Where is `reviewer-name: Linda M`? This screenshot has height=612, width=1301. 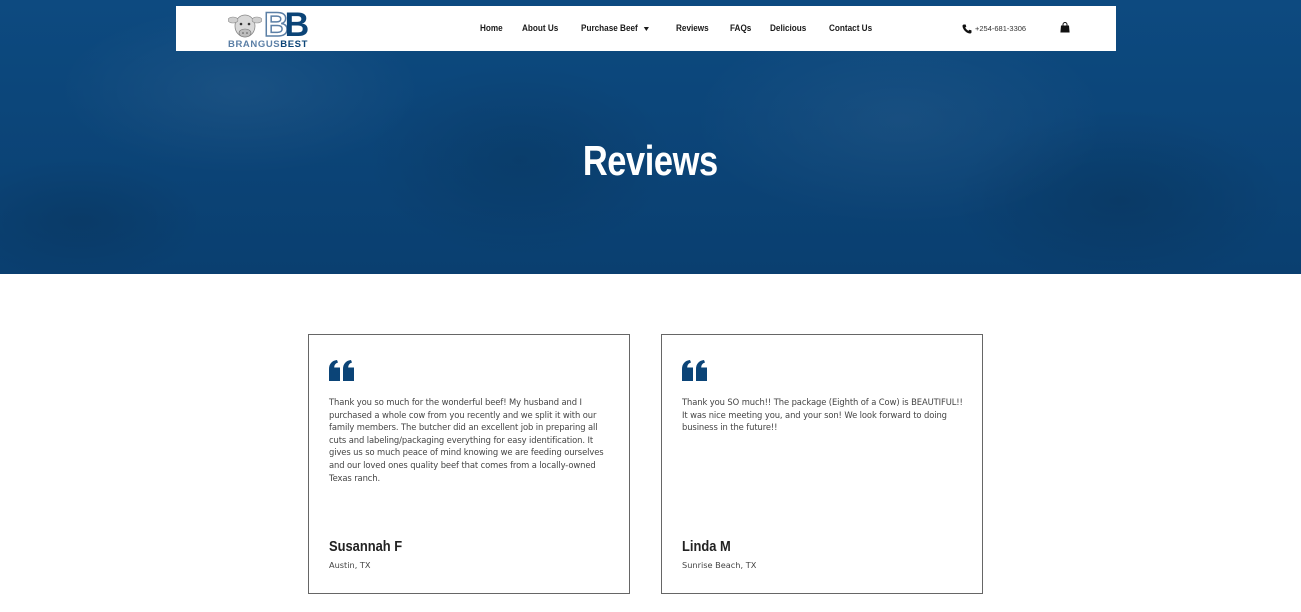 reviewer-name: Linda M is located at coordinates (706, 546).